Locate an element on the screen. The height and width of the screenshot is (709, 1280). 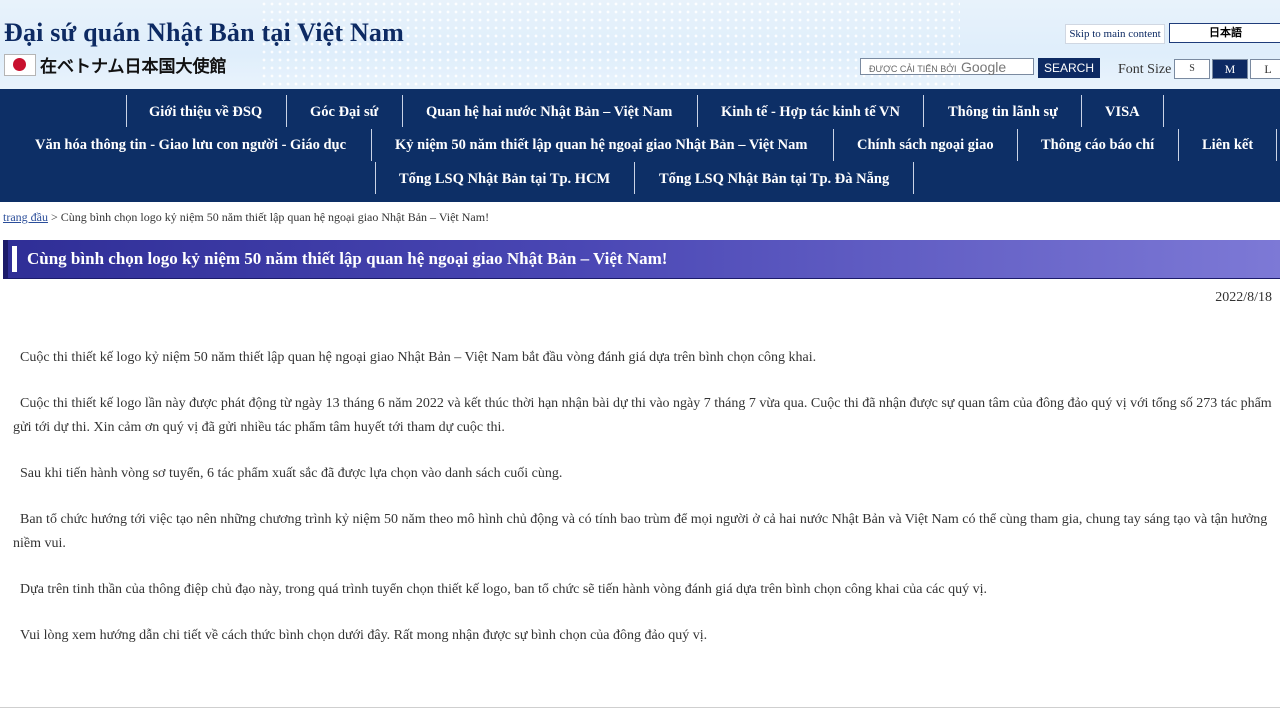
search-button: SEARCH is located at coordinates (1069, 68).